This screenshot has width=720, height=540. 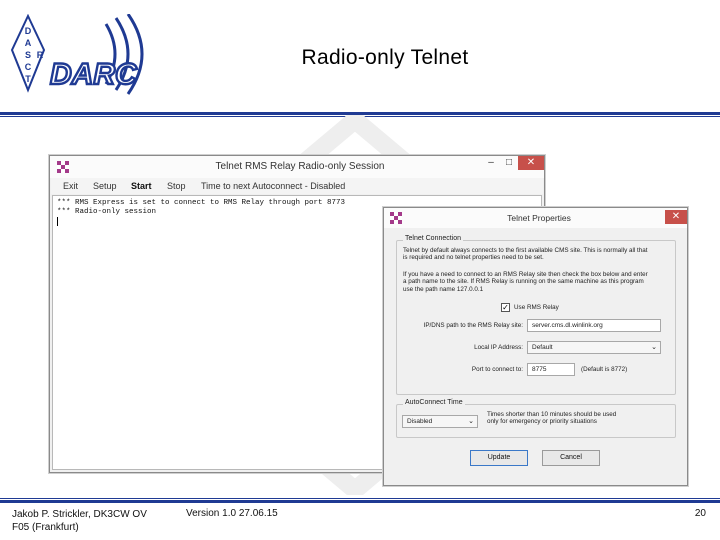 What do you see at coordinates (40, 55) in the screenshot?
I see `svg-text: R` at bounding box center [40, 55].